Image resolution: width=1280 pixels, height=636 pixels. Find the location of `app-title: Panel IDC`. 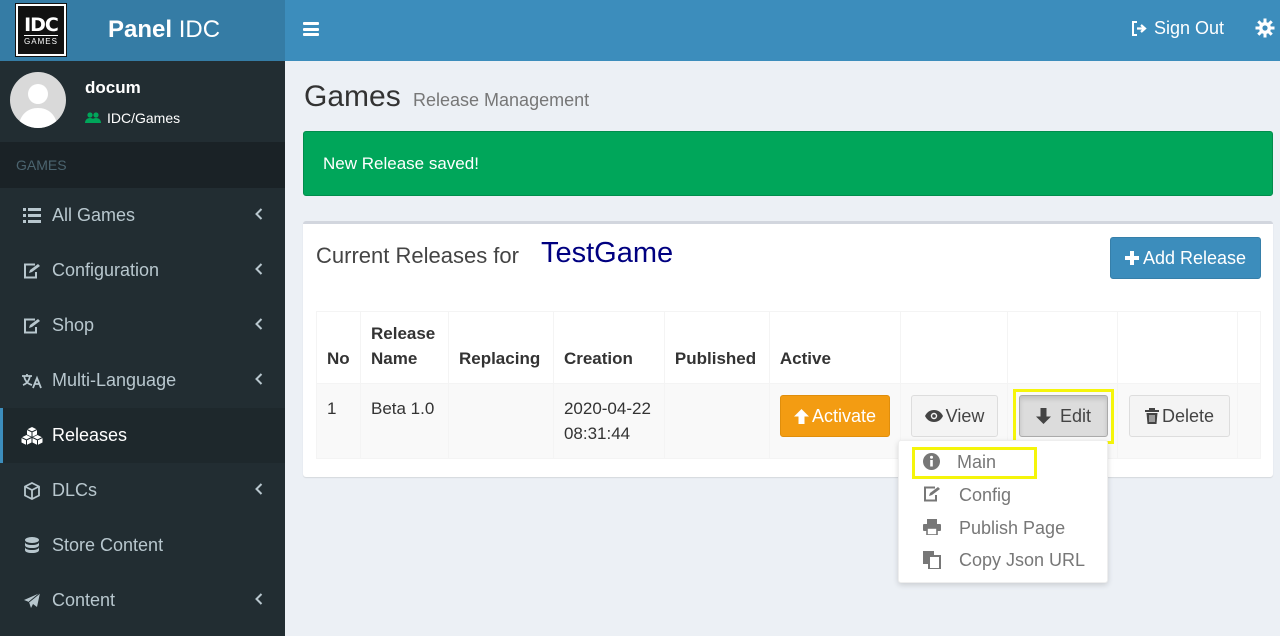

app-title: Panel IDC is located at coordinates (164, 30).